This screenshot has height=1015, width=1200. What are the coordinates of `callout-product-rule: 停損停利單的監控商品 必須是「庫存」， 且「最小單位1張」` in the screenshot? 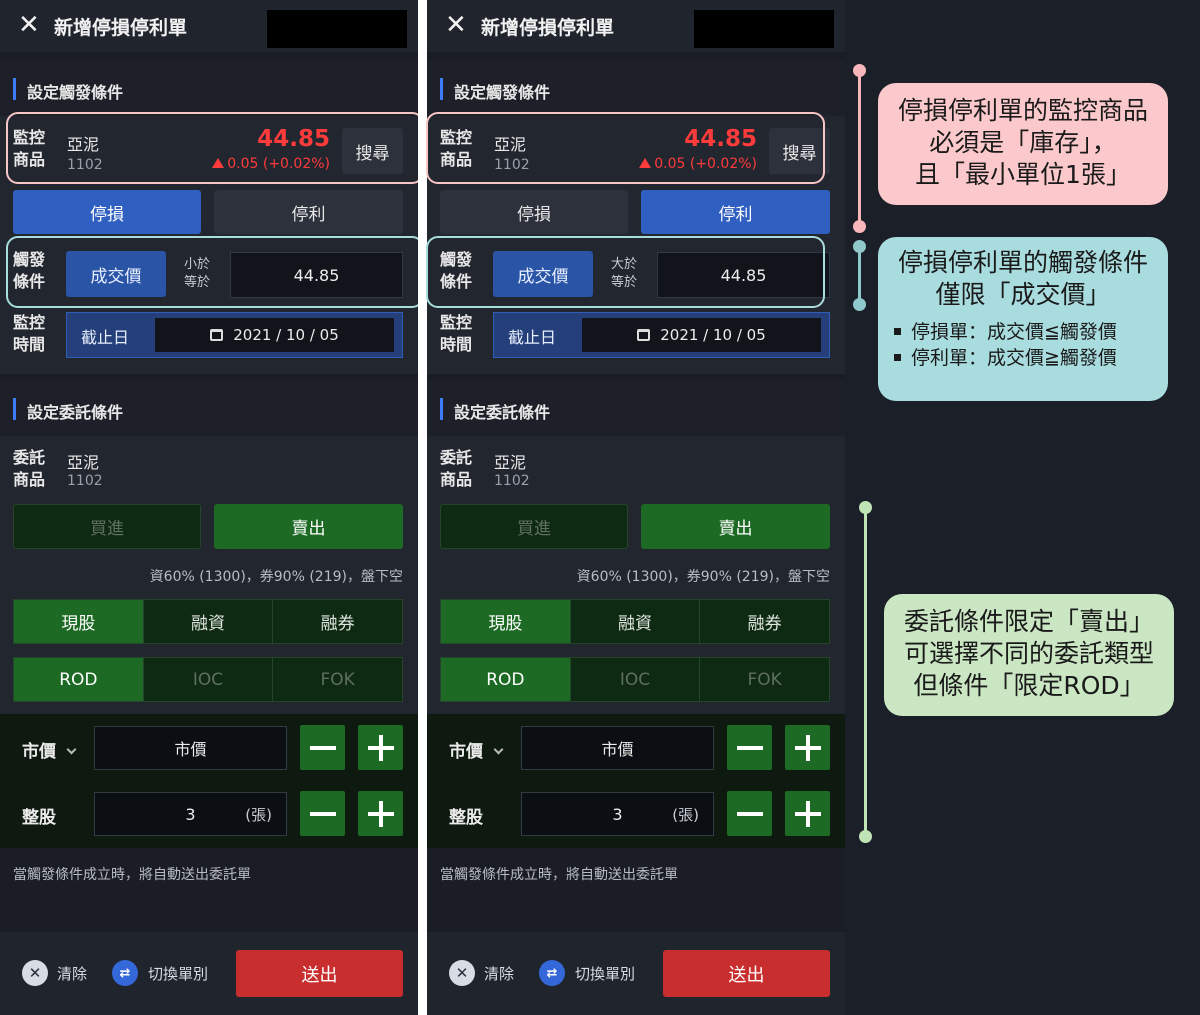 It's located at (1023, 144).